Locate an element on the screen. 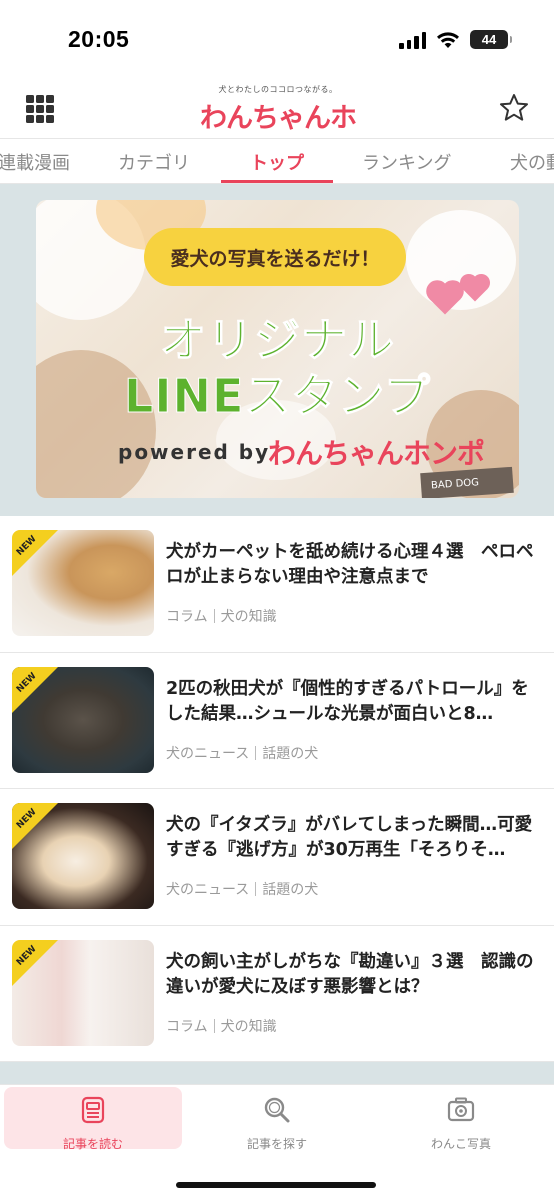 Image resolution: width=554 pixels, height=1200 pixels. star-icon is located at coordinates (514, 108).